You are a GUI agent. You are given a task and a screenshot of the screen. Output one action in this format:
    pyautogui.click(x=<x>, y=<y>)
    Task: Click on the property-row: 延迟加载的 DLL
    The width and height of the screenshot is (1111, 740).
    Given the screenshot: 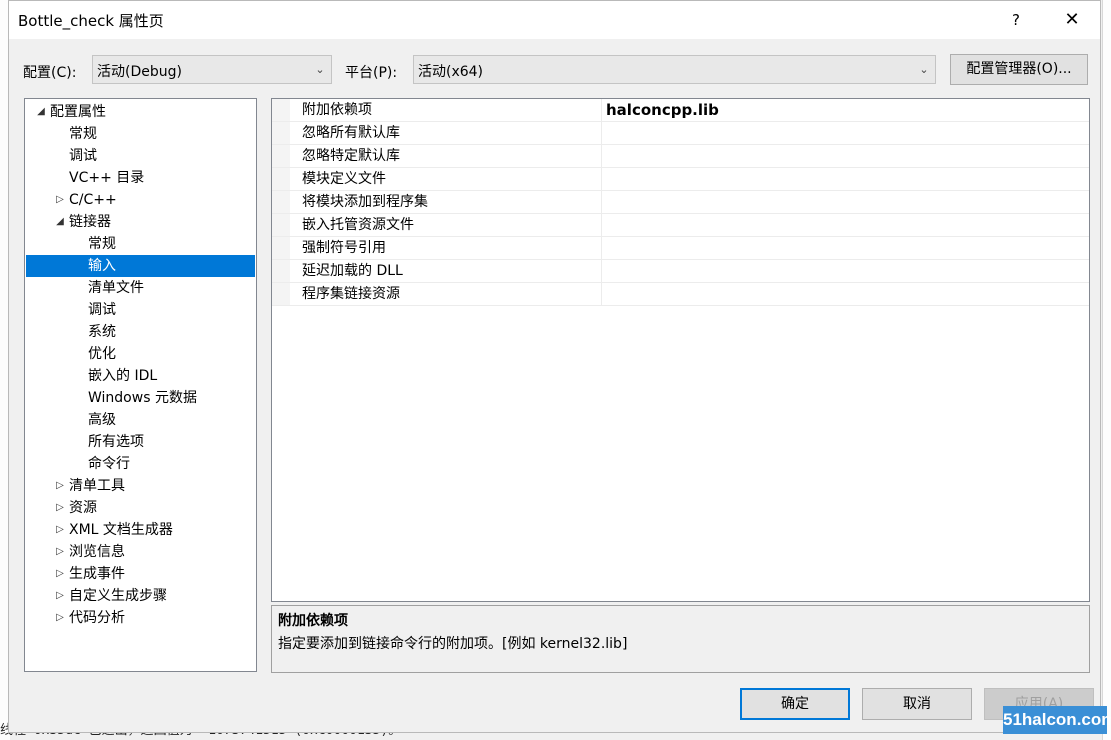 What is the action you would take?
    pyautogui.click(x=680, y=271)
    